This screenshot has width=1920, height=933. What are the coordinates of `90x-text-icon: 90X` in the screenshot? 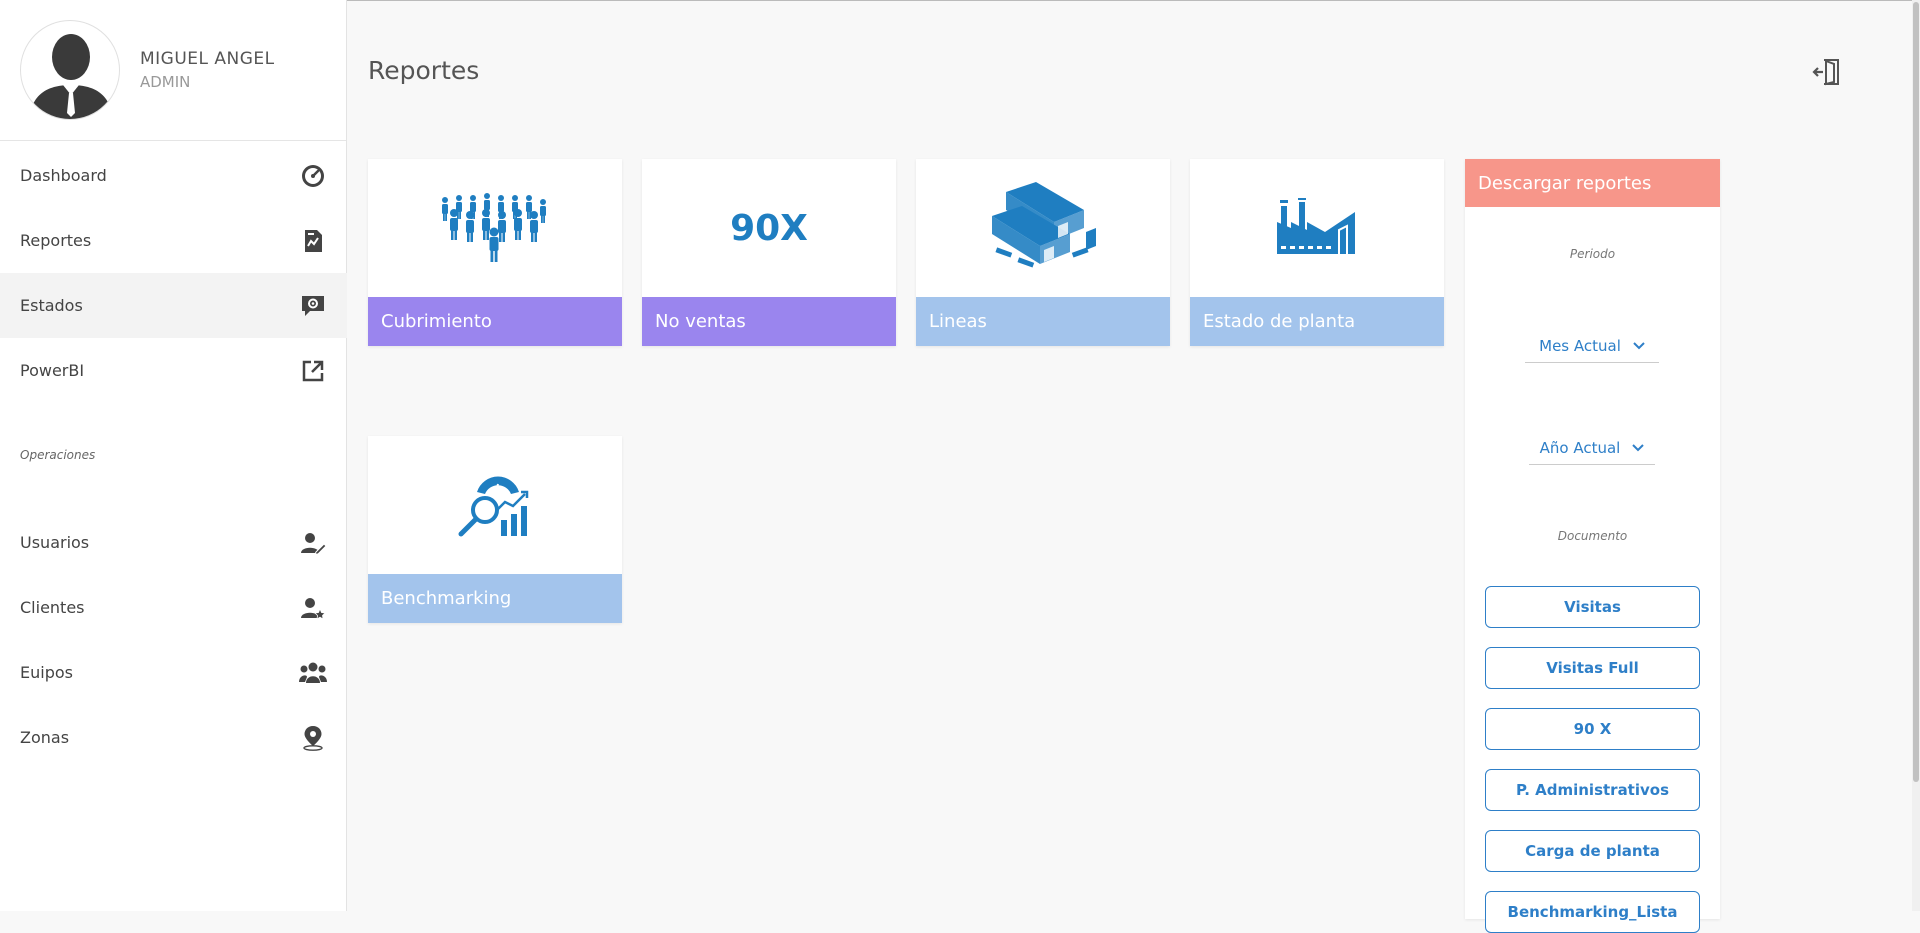 It's located at (769, 228).